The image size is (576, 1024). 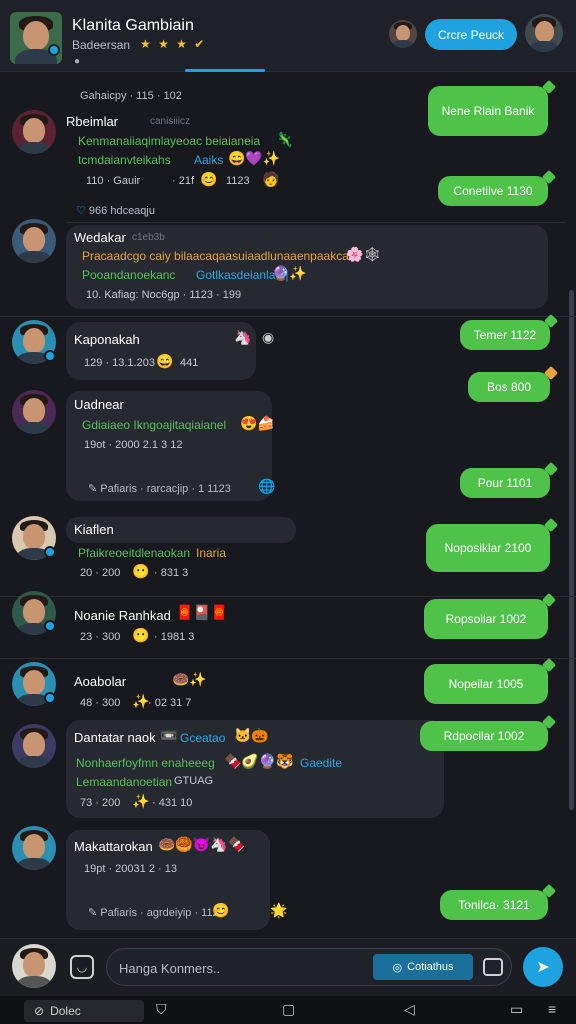 I want to click on sender-name: Kiaflen, so click(x=94, y=529).